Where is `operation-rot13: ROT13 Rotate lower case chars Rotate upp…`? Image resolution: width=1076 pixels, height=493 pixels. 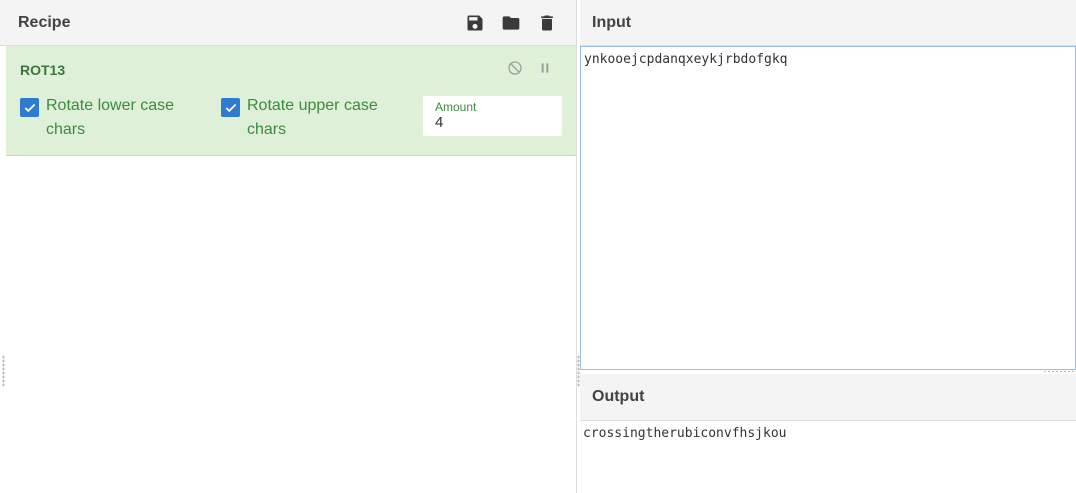 operation-rot13: ROT13 Rotate lower case chars Rotate upp… is located at coordinates (291, 101).